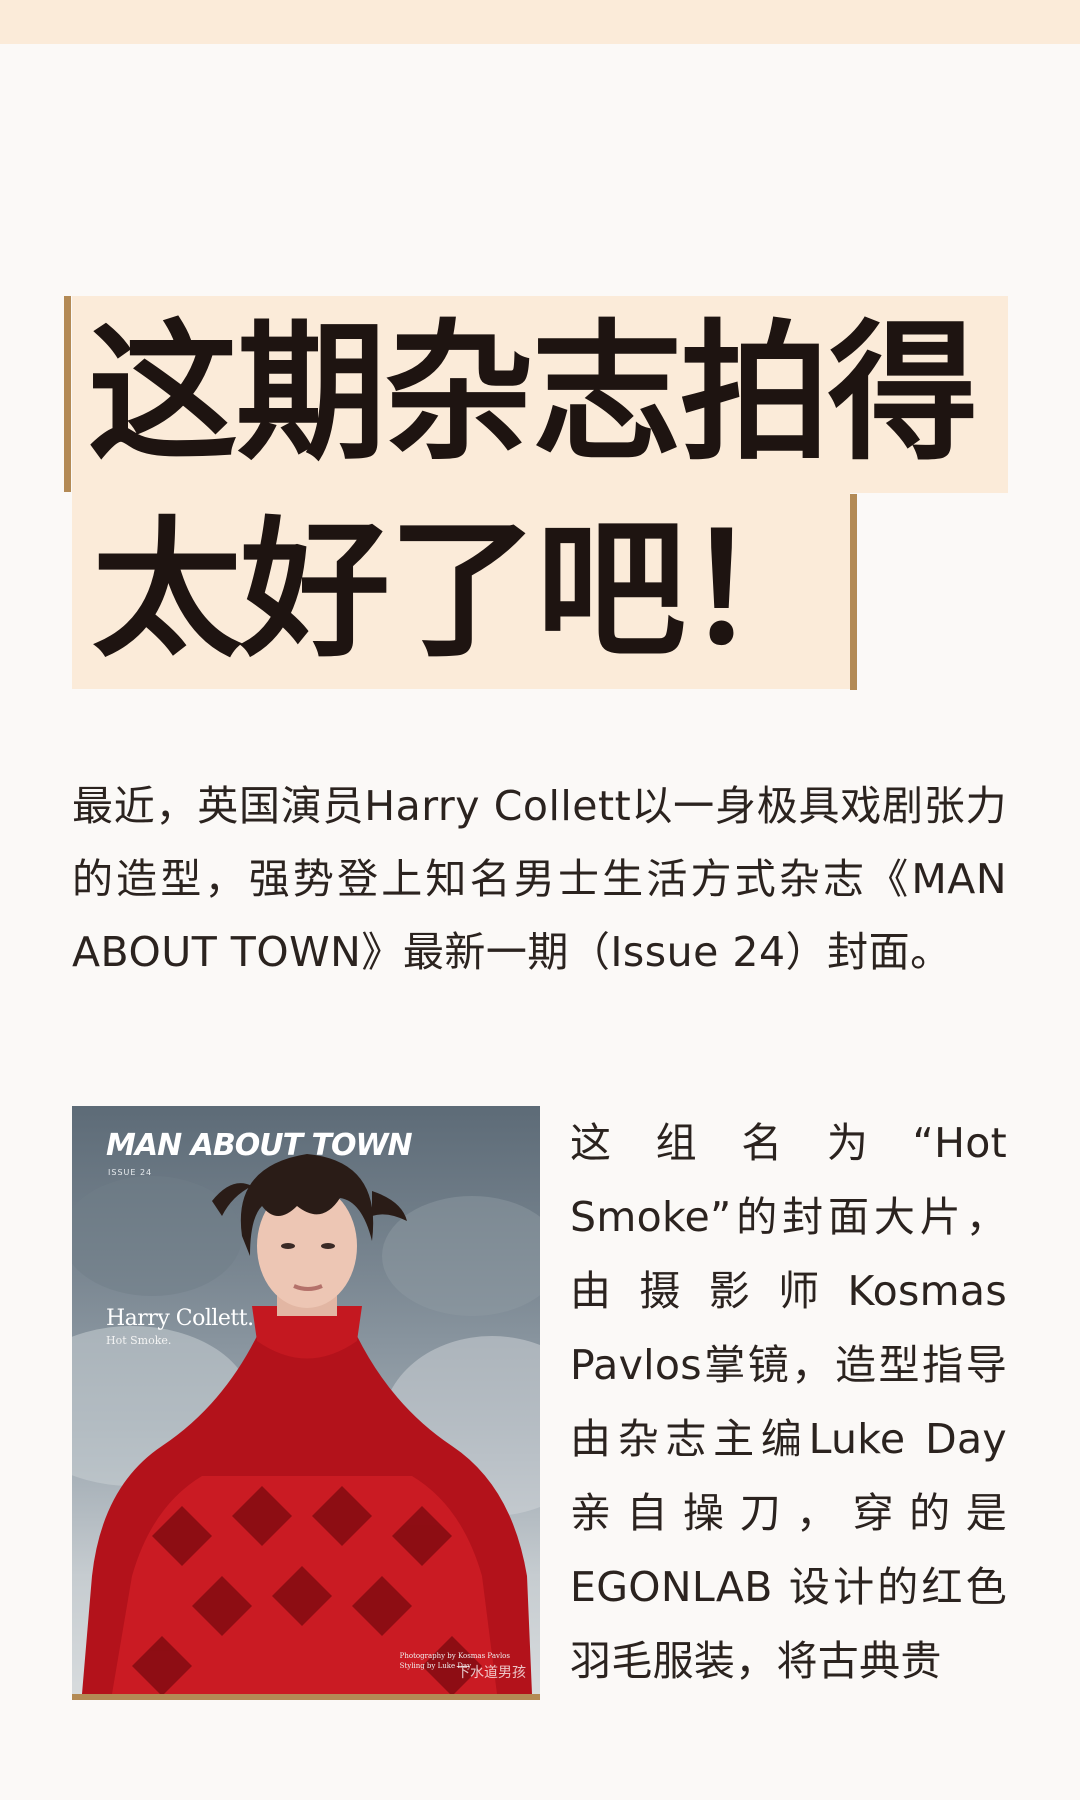 This screenshot has width=1080, height=1800. What do you see at coordinates (853, 592) in the screenshot?
I see `title-accent-bar-right` at bounding box center [853, 592].